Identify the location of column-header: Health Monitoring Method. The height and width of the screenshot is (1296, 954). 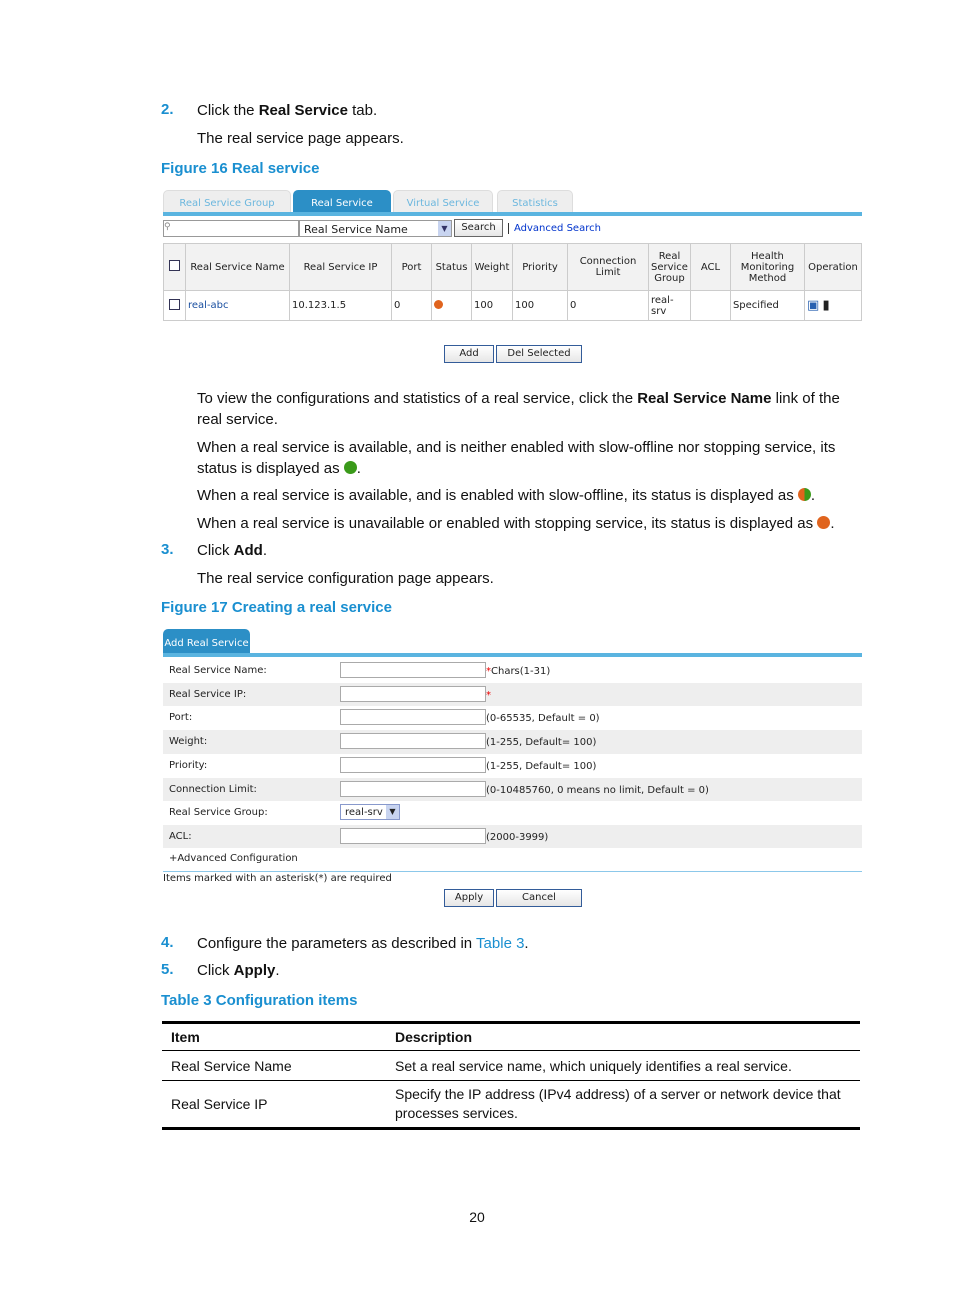
(767, 267).